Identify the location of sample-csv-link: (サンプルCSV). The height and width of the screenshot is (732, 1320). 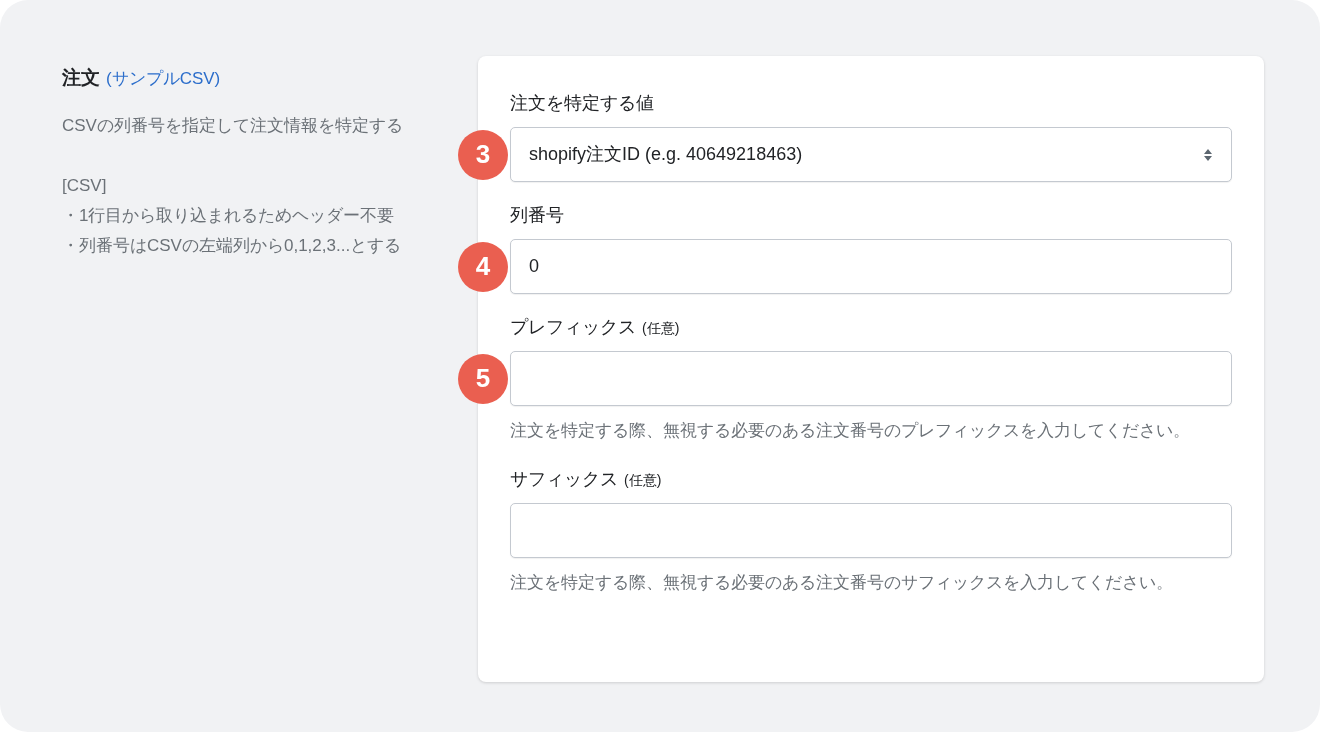
(163, 79).